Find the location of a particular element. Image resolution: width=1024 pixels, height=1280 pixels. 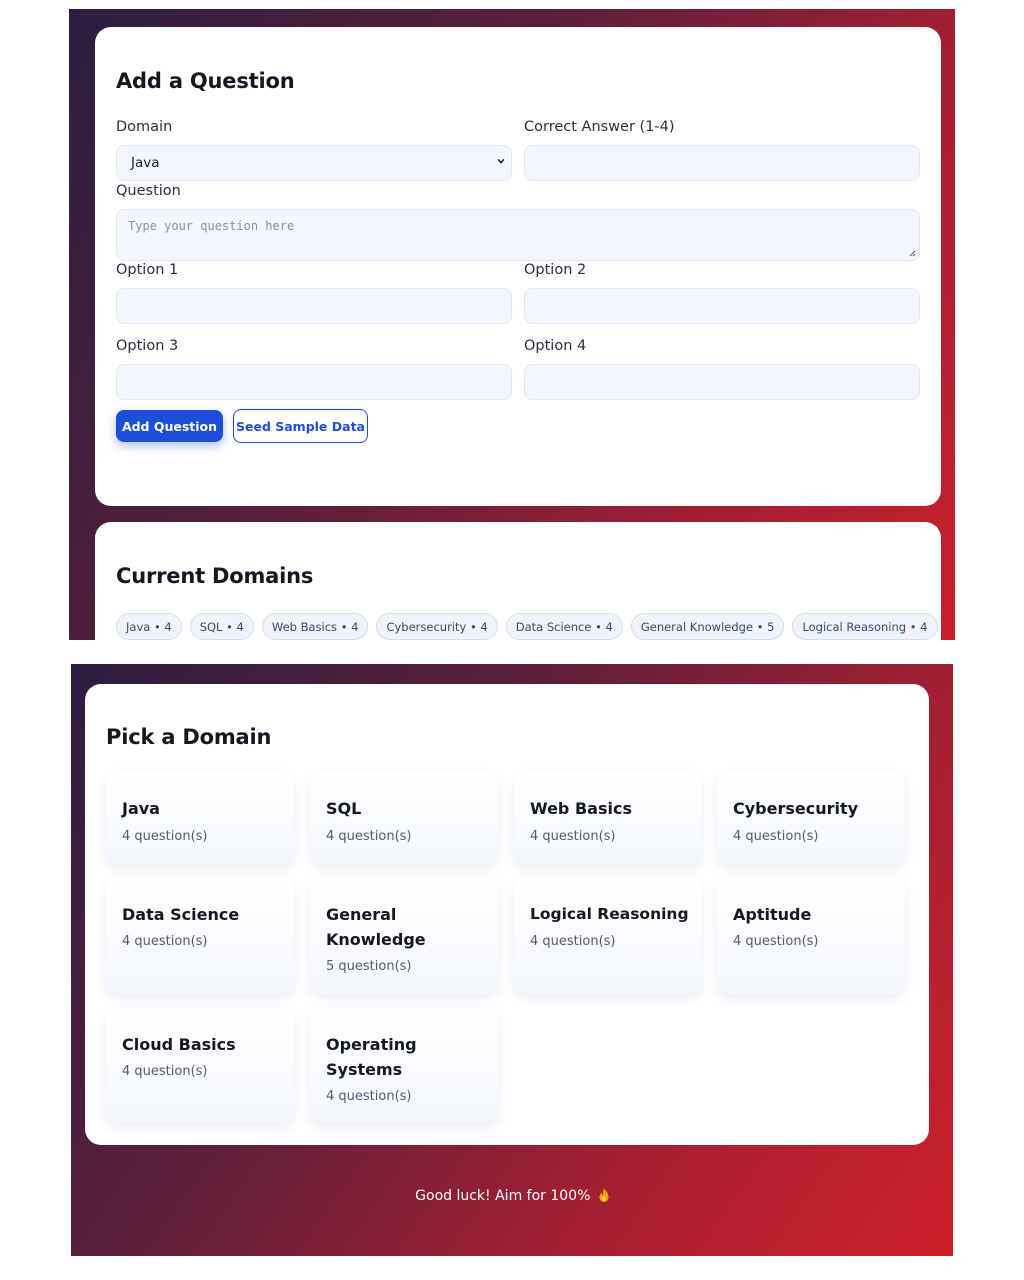

tile-title: Logical Reasoning is located at coordinates (609, 914).